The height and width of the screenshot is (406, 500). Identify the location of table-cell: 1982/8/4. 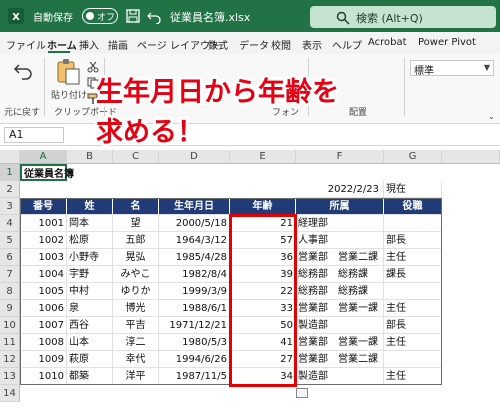
(194, 274).